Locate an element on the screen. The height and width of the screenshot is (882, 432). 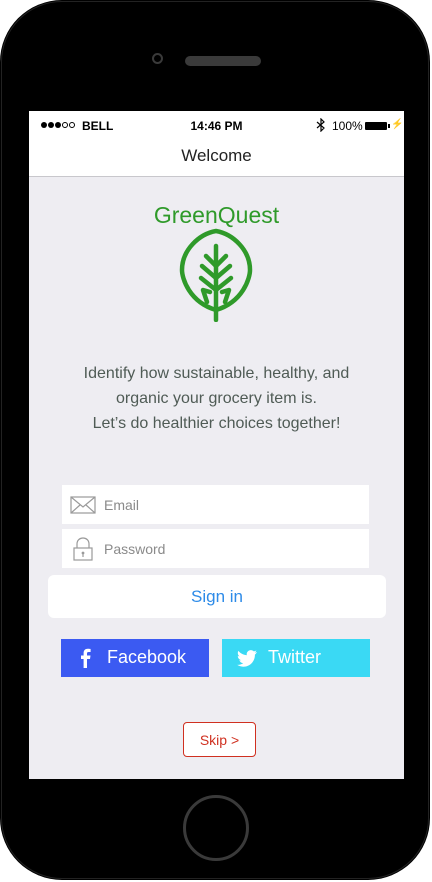
facebook-login-button: Facebook is located at coordinates (135, 658).